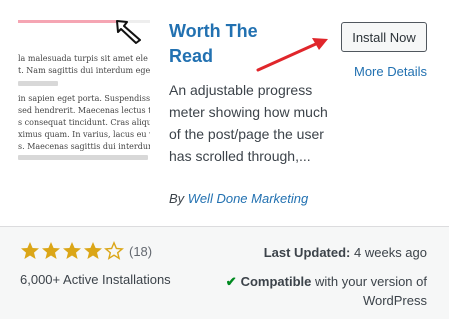  What do you see at coordinates (178, 198) in the screenshot?
I see `author-prefix: By` at bounding box center [178, 198].